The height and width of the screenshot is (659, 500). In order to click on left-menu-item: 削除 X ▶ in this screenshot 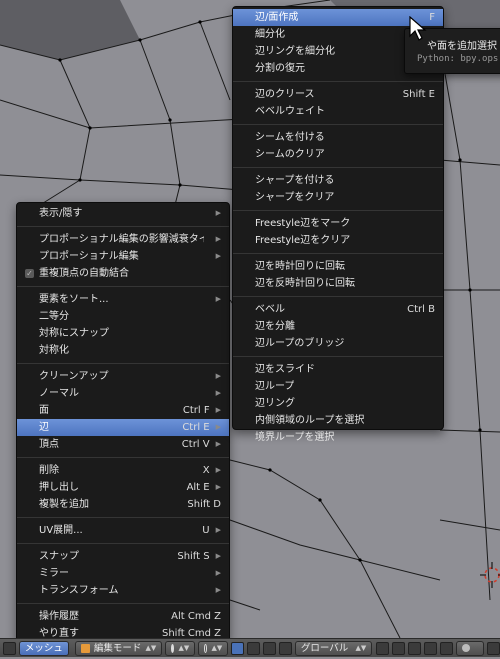, I will do `click(123, 470)`.